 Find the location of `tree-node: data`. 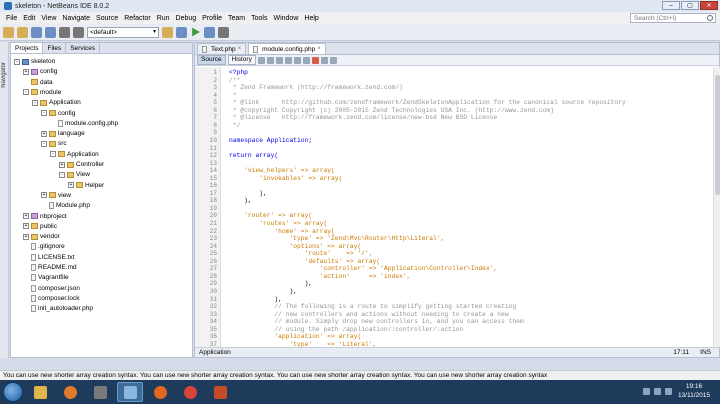

tree-node: data is located at coordinates (38, 82).